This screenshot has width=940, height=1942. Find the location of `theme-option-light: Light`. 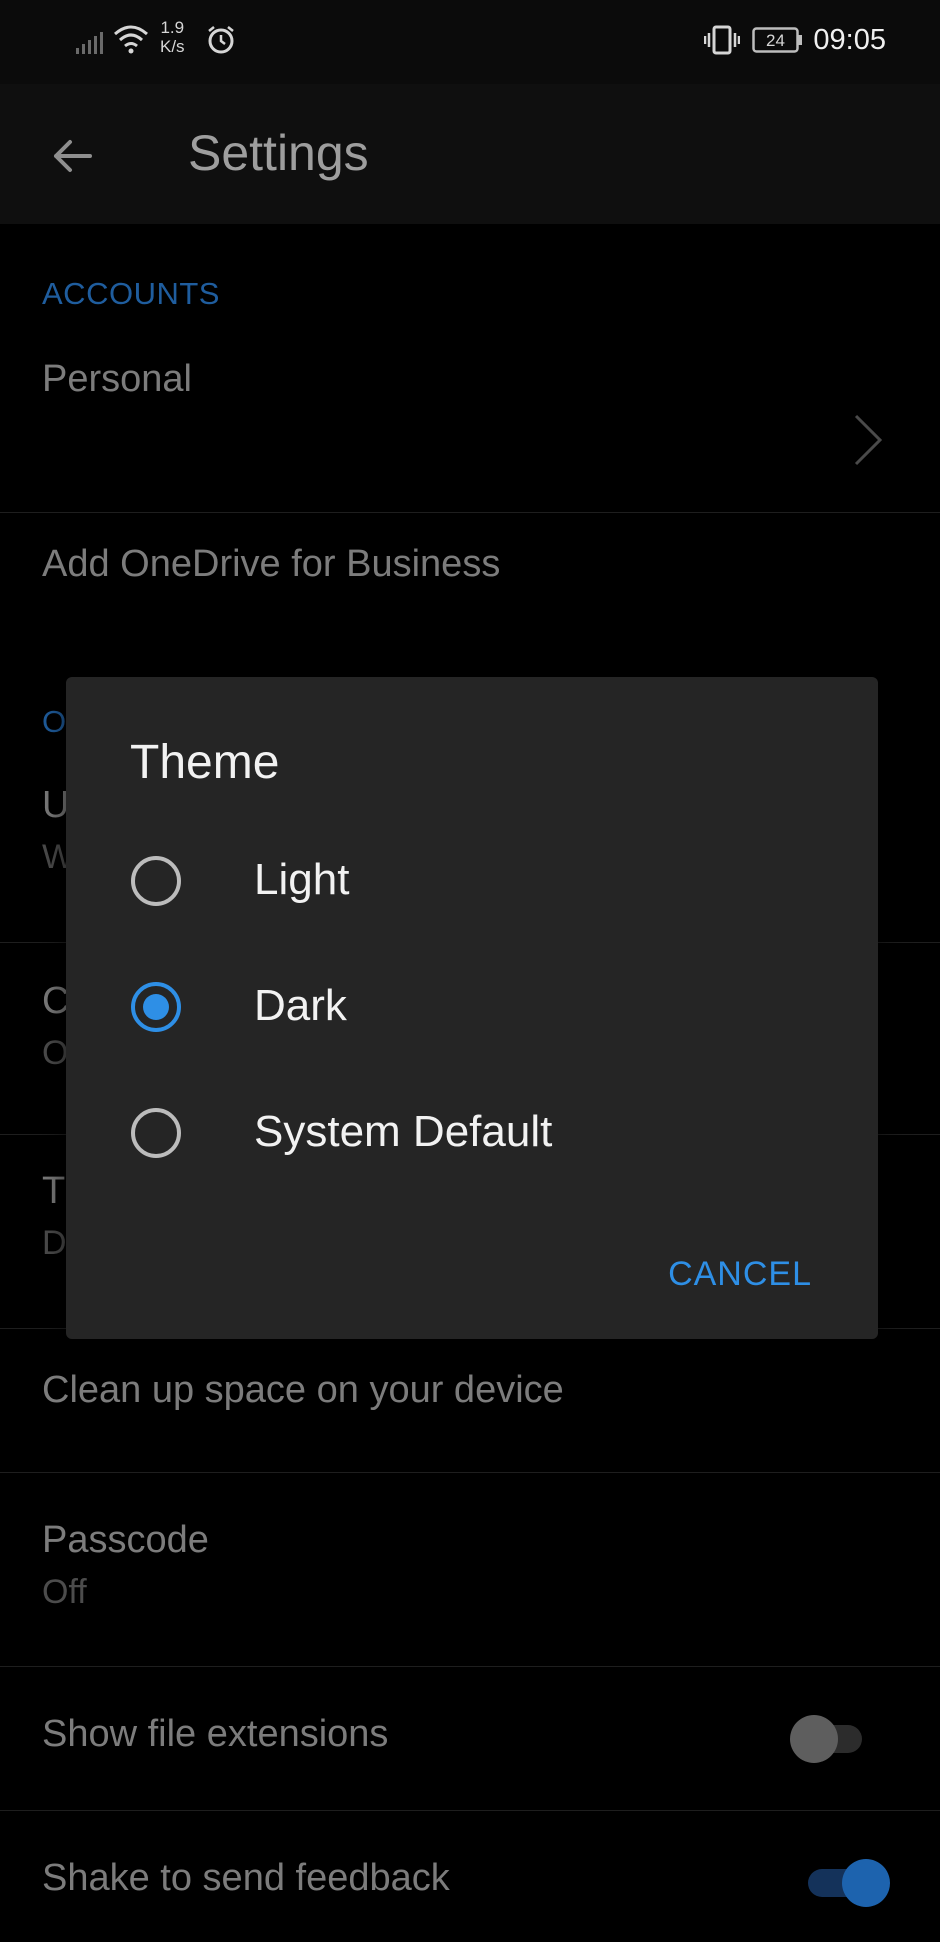

theme-option-light: Light is located at coordinates (472, 880).